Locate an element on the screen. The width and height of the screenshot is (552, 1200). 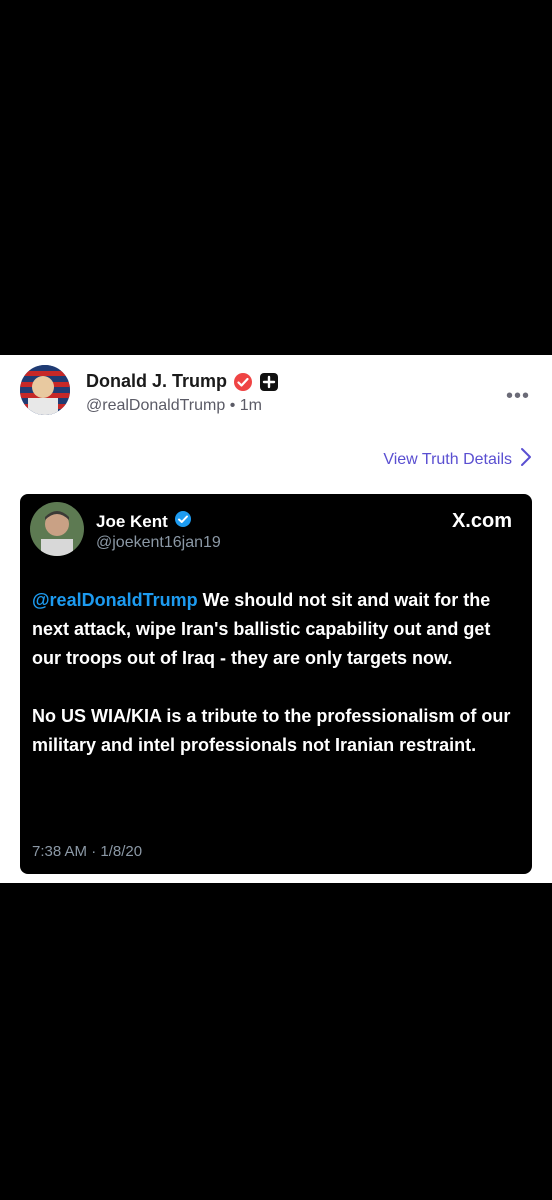
tweet-mention-link: @realDonaldTrump is located at coordinates (115, 600).